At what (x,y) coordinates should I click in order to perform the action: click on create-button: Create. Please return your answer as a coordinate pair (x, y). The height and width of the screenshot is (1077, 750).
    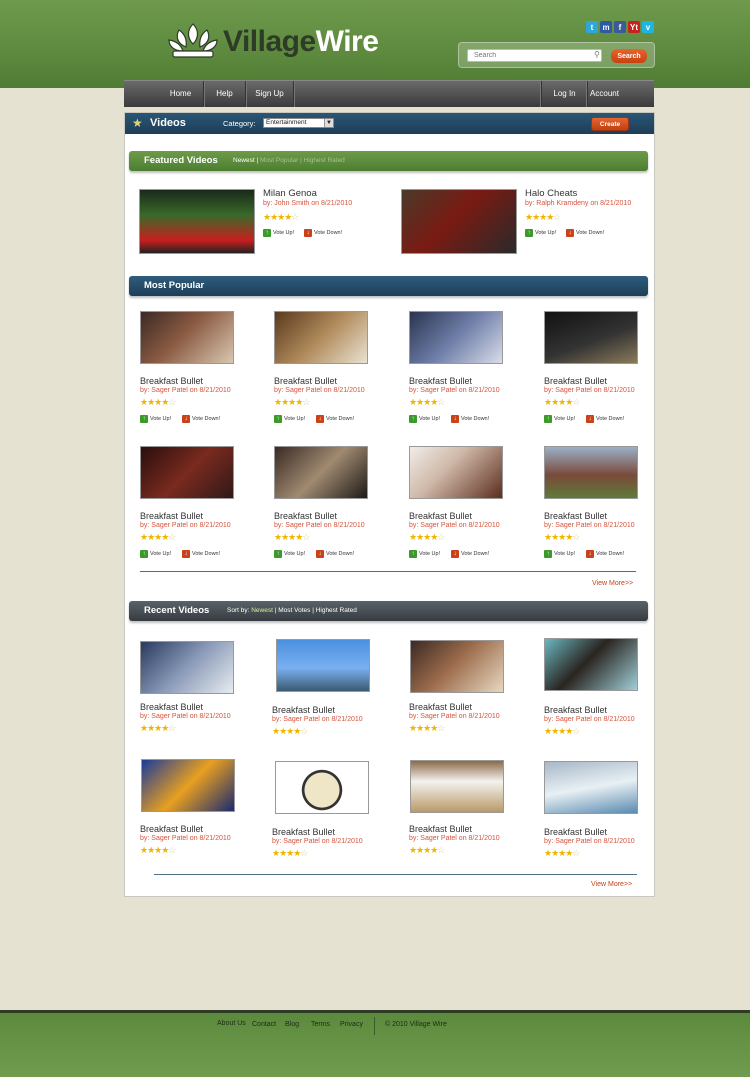
    Looking at the image, I should click on (610, 124).